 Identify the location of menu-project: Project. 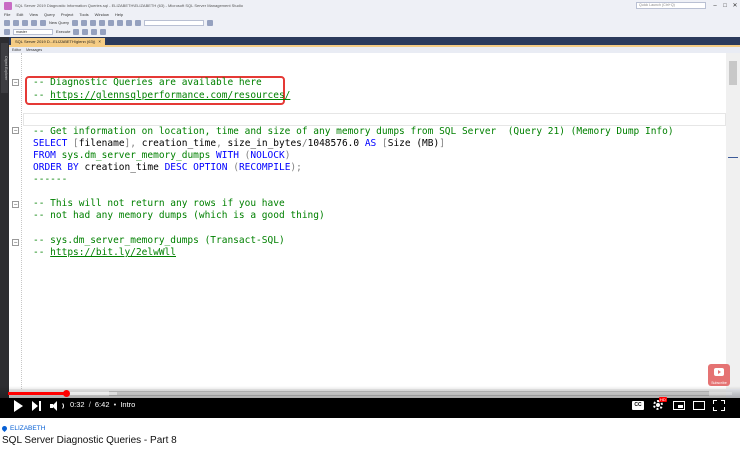
(67, 14).